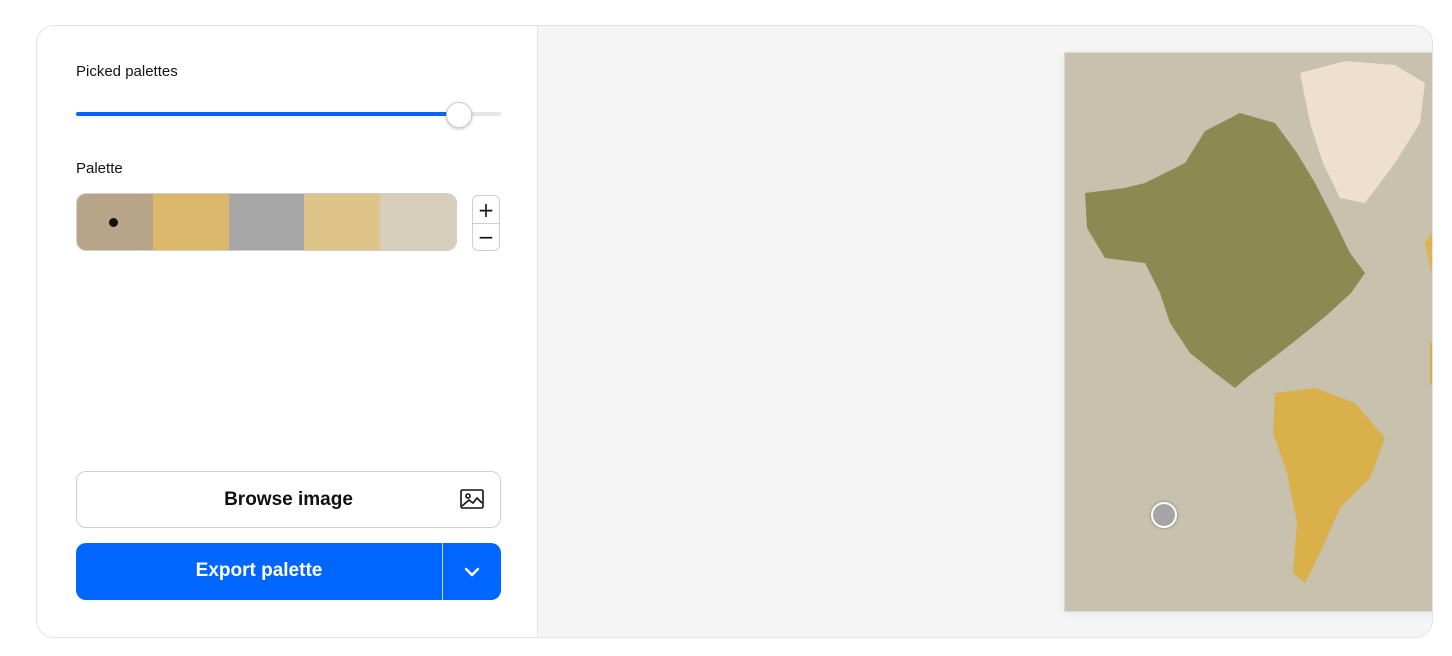  Describe the element at coordinates (472, 499) in the screenshot. I see `image-icon` at that location.